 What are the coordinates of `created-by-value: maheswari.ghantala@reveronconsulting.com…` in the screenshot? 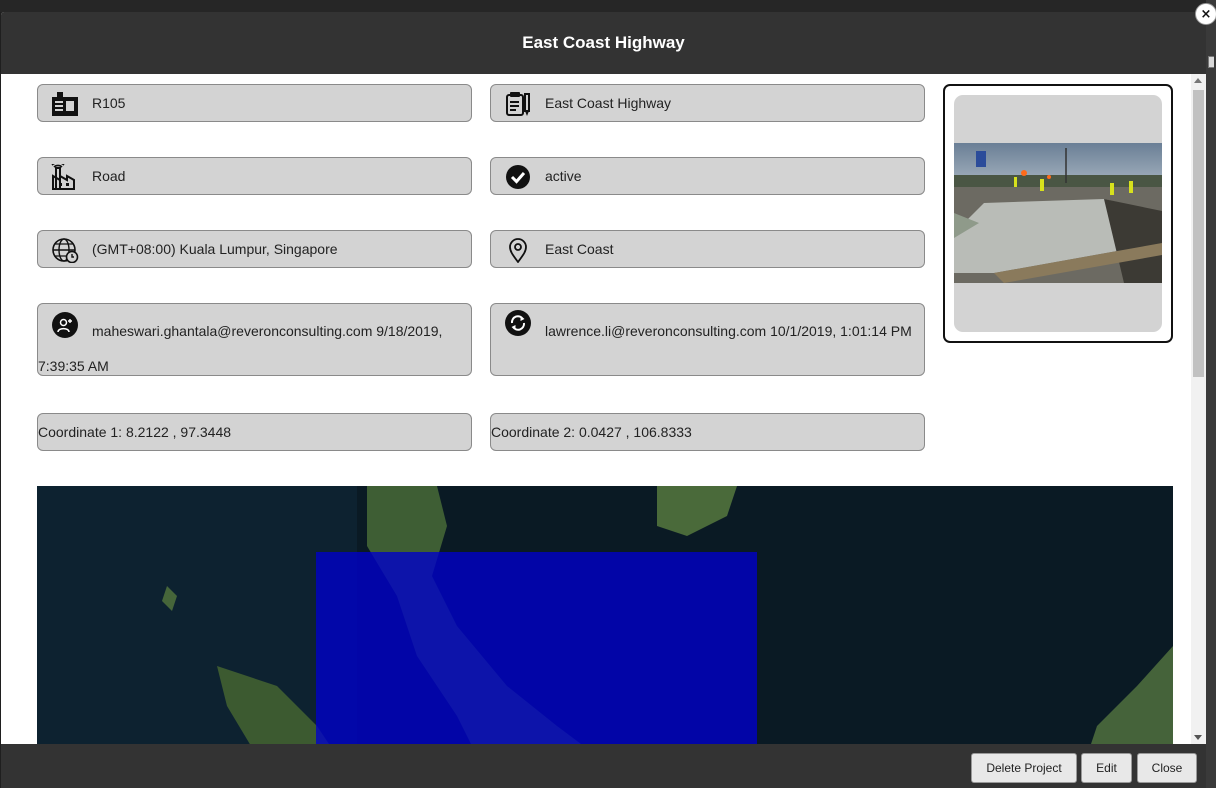 It's located at (240, 348).